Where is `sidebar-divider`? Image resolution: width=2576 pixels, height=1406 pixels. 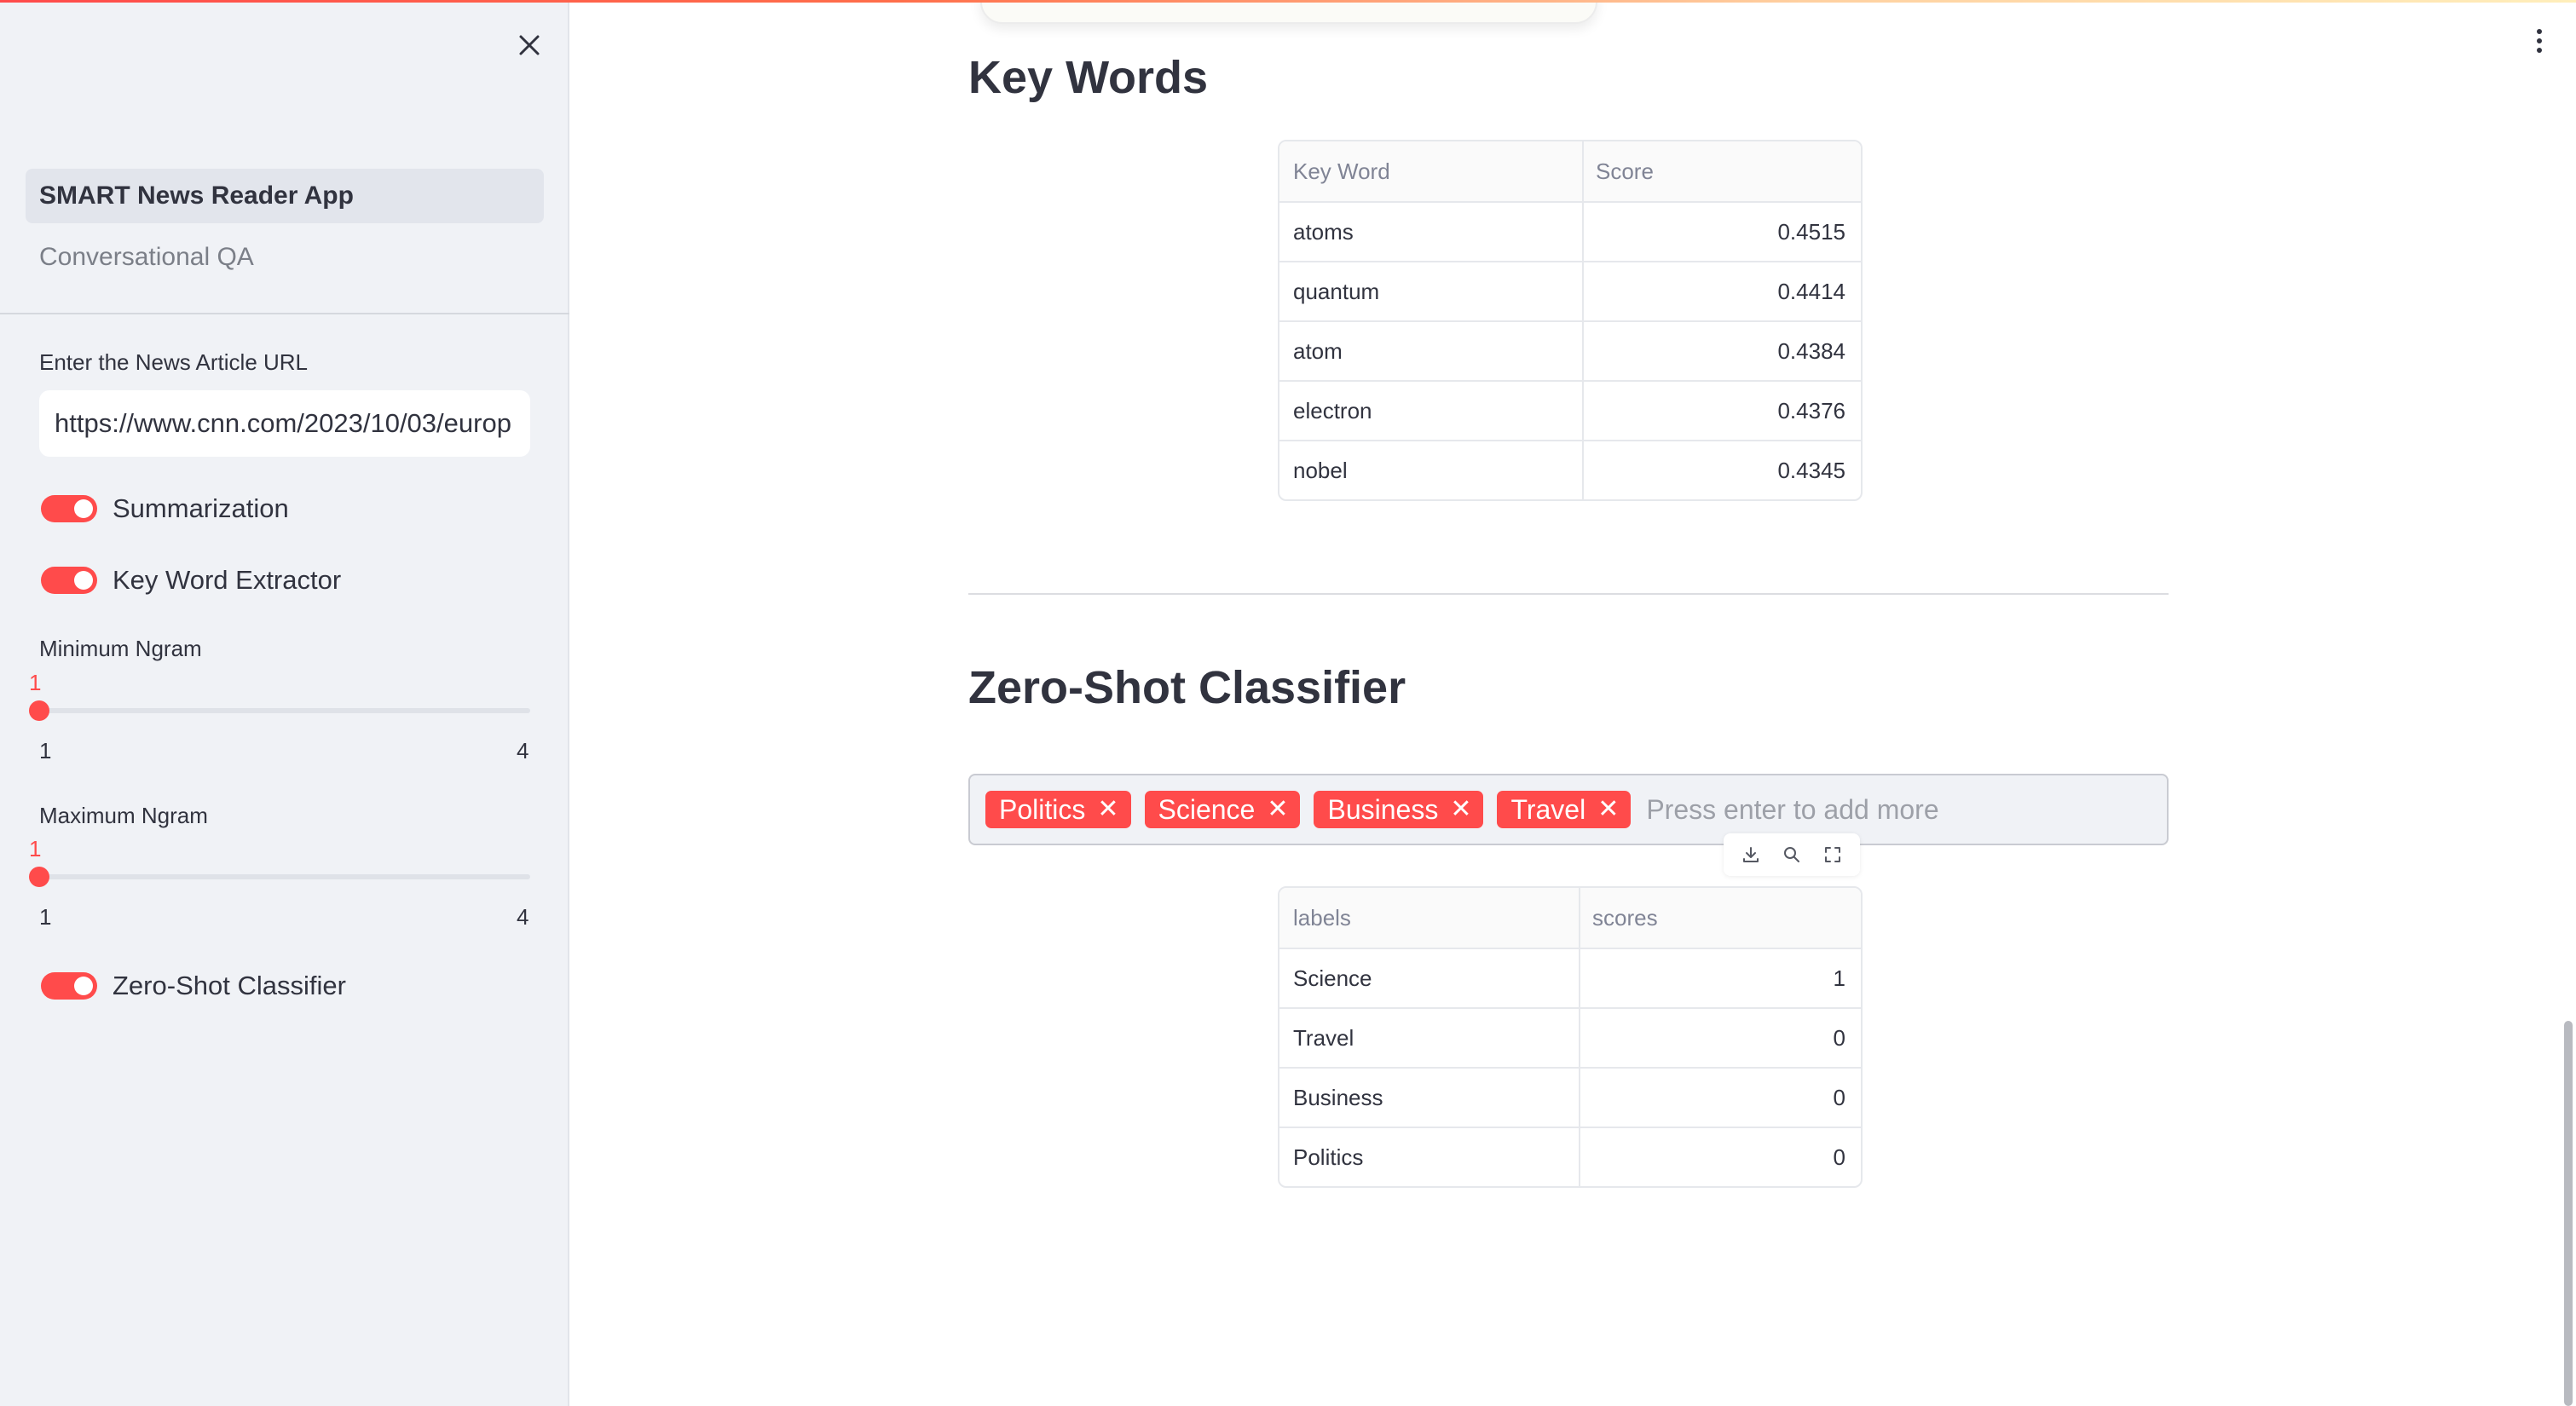
sidebar-divider is located at coordinates (284, 313).